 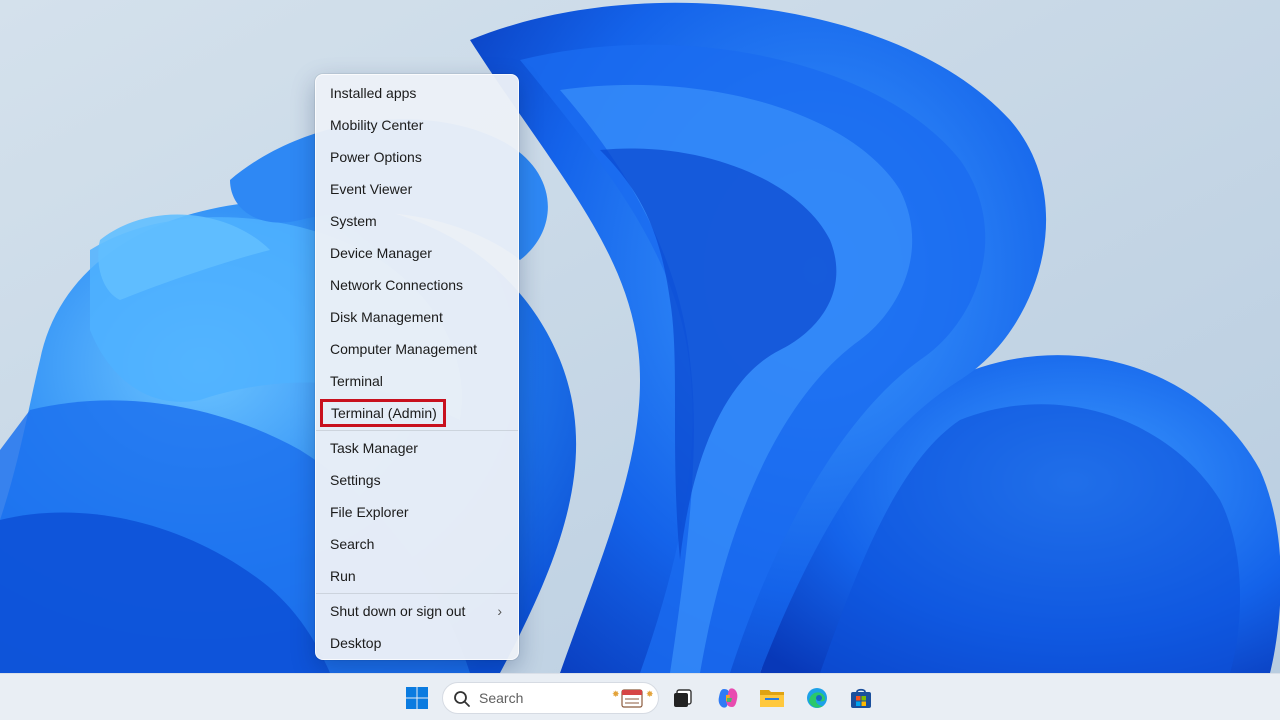 I want to click on menu-item-terminal-admin: Terminal (Admin), so click(x=417, y=413).